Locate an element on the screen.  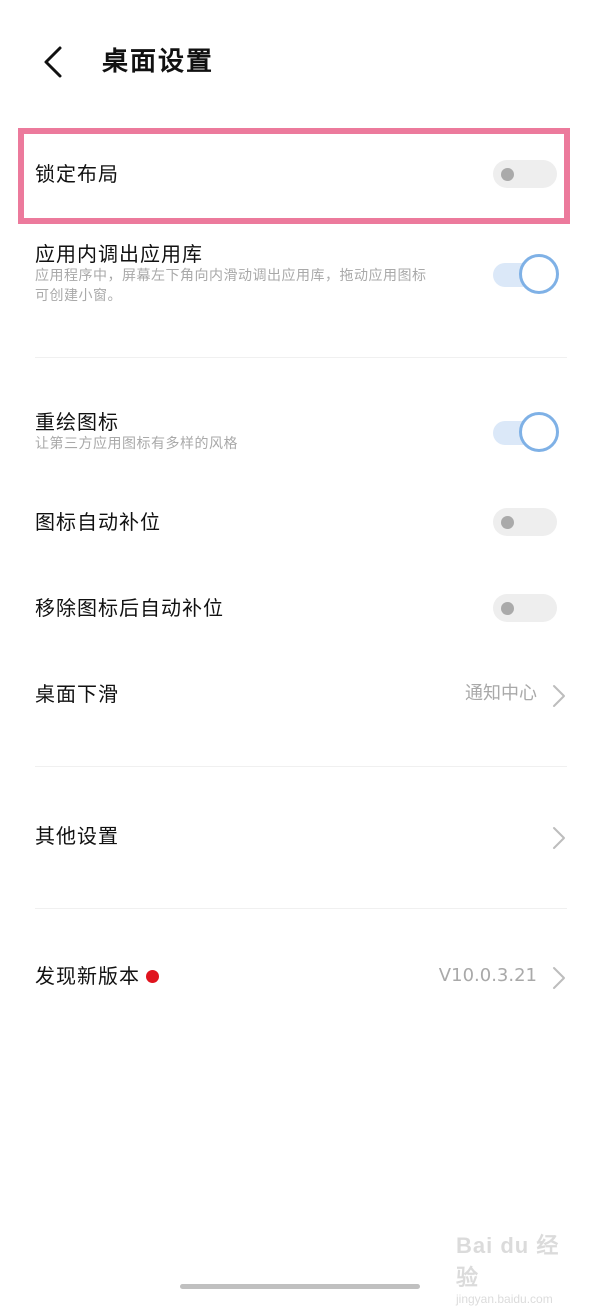
redraw-icons-toggle is located at coordinates (526, 432).